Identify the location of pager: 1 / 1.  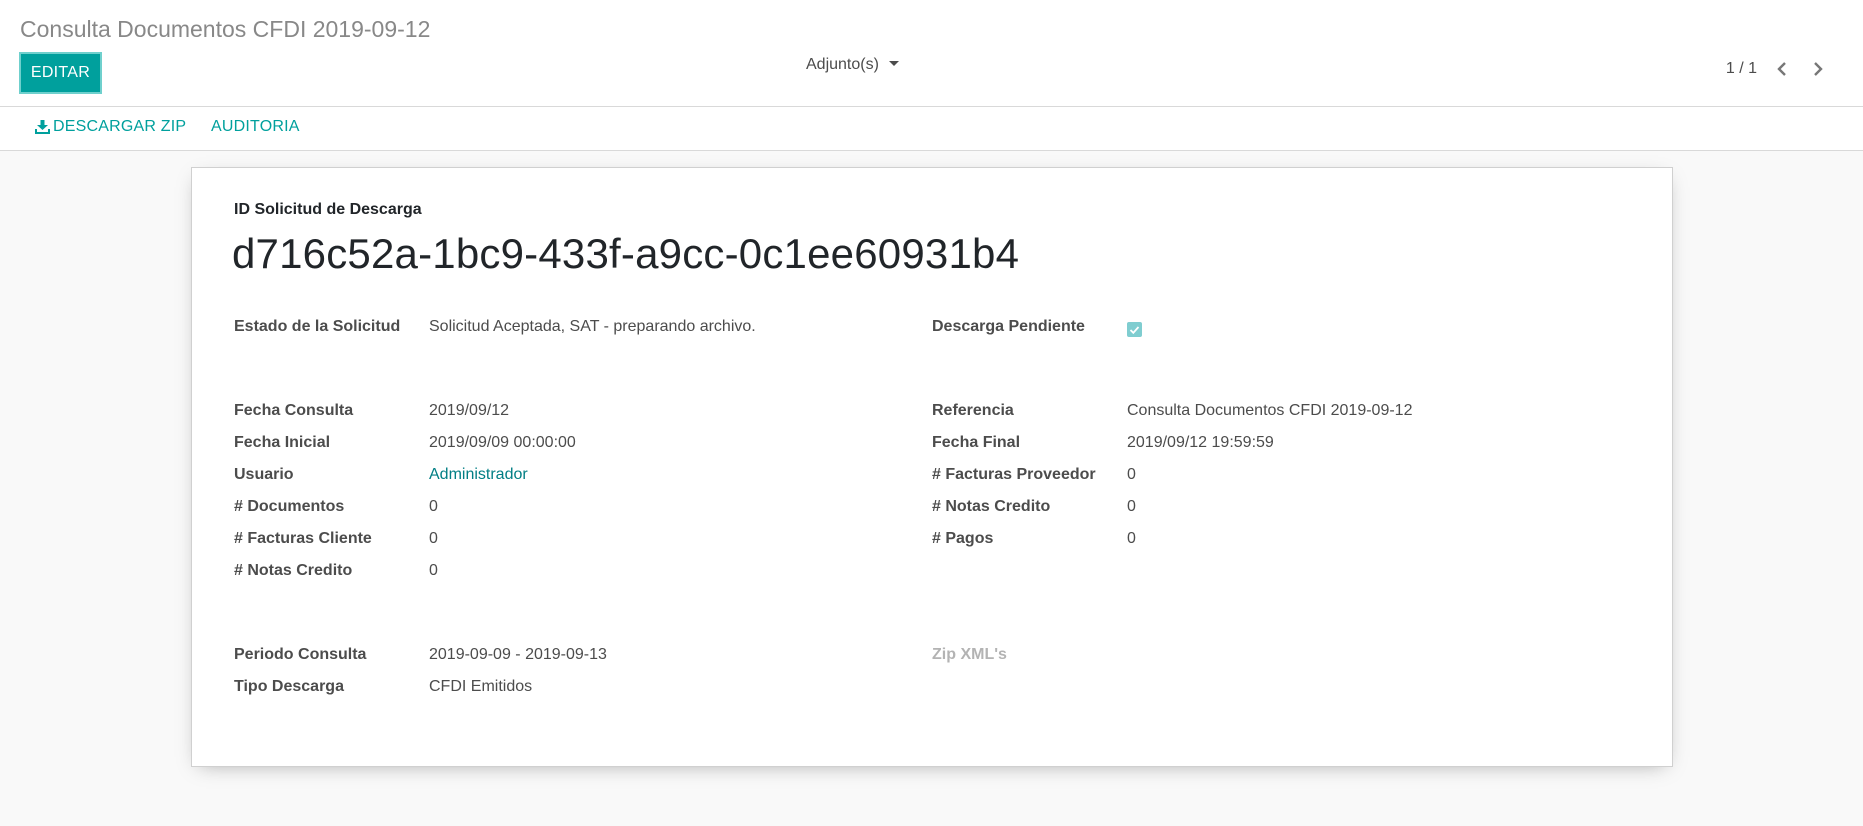
(1777, 69).